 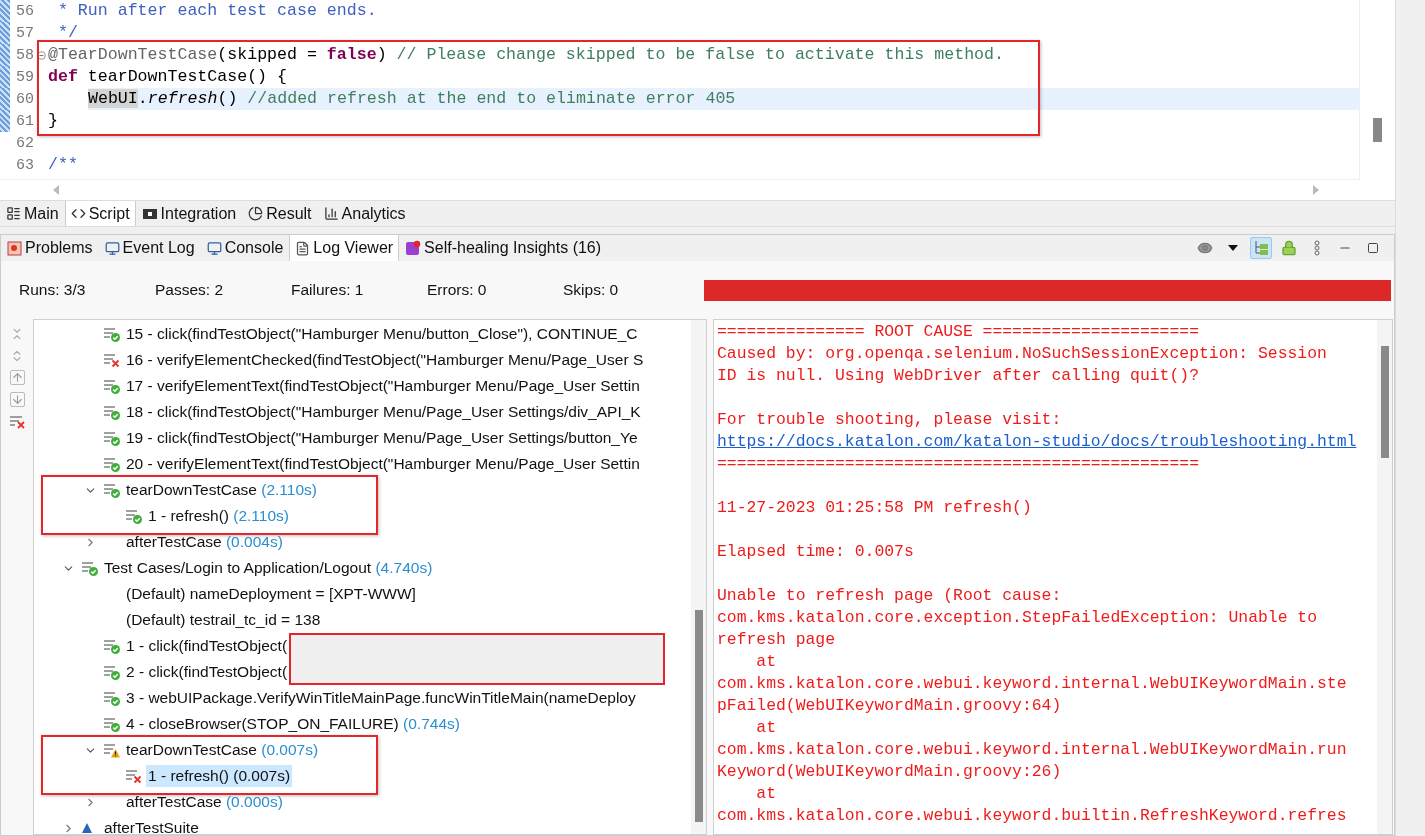 I want to click on tree-item: 4 - closeBrowser(STOP_ON_FAILURE) (0.744s), so click(x=293, y=724).